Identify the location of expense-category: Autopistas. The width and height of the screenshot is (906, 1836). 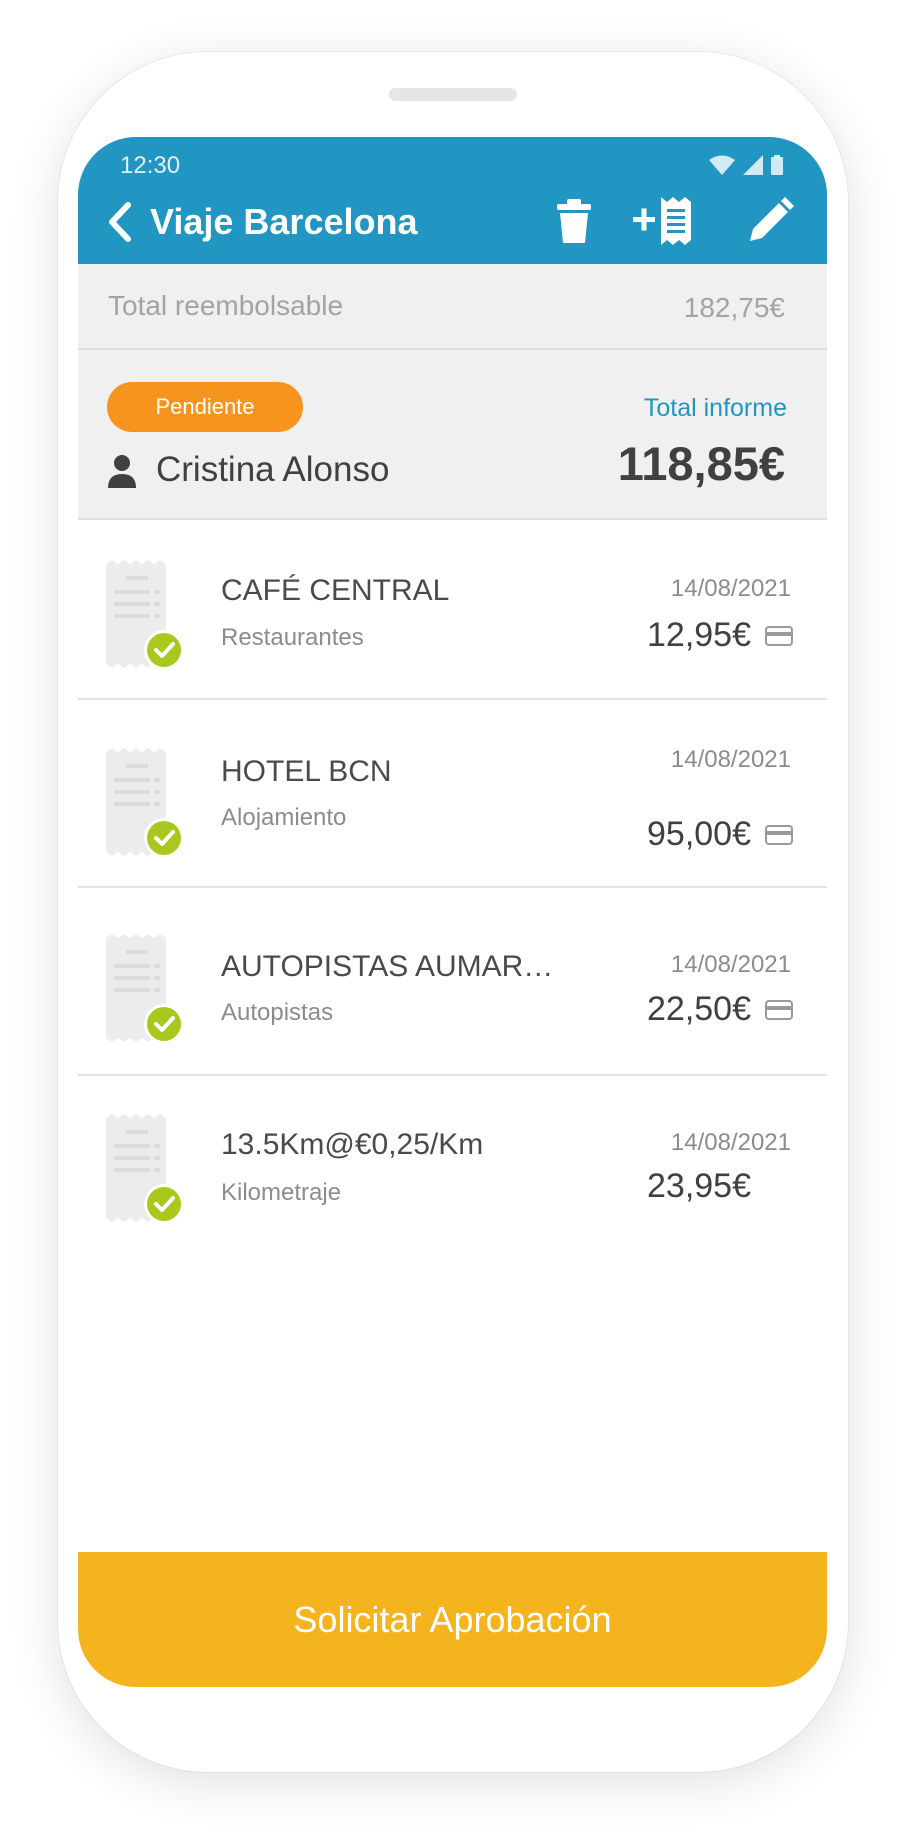
(277, 1012).